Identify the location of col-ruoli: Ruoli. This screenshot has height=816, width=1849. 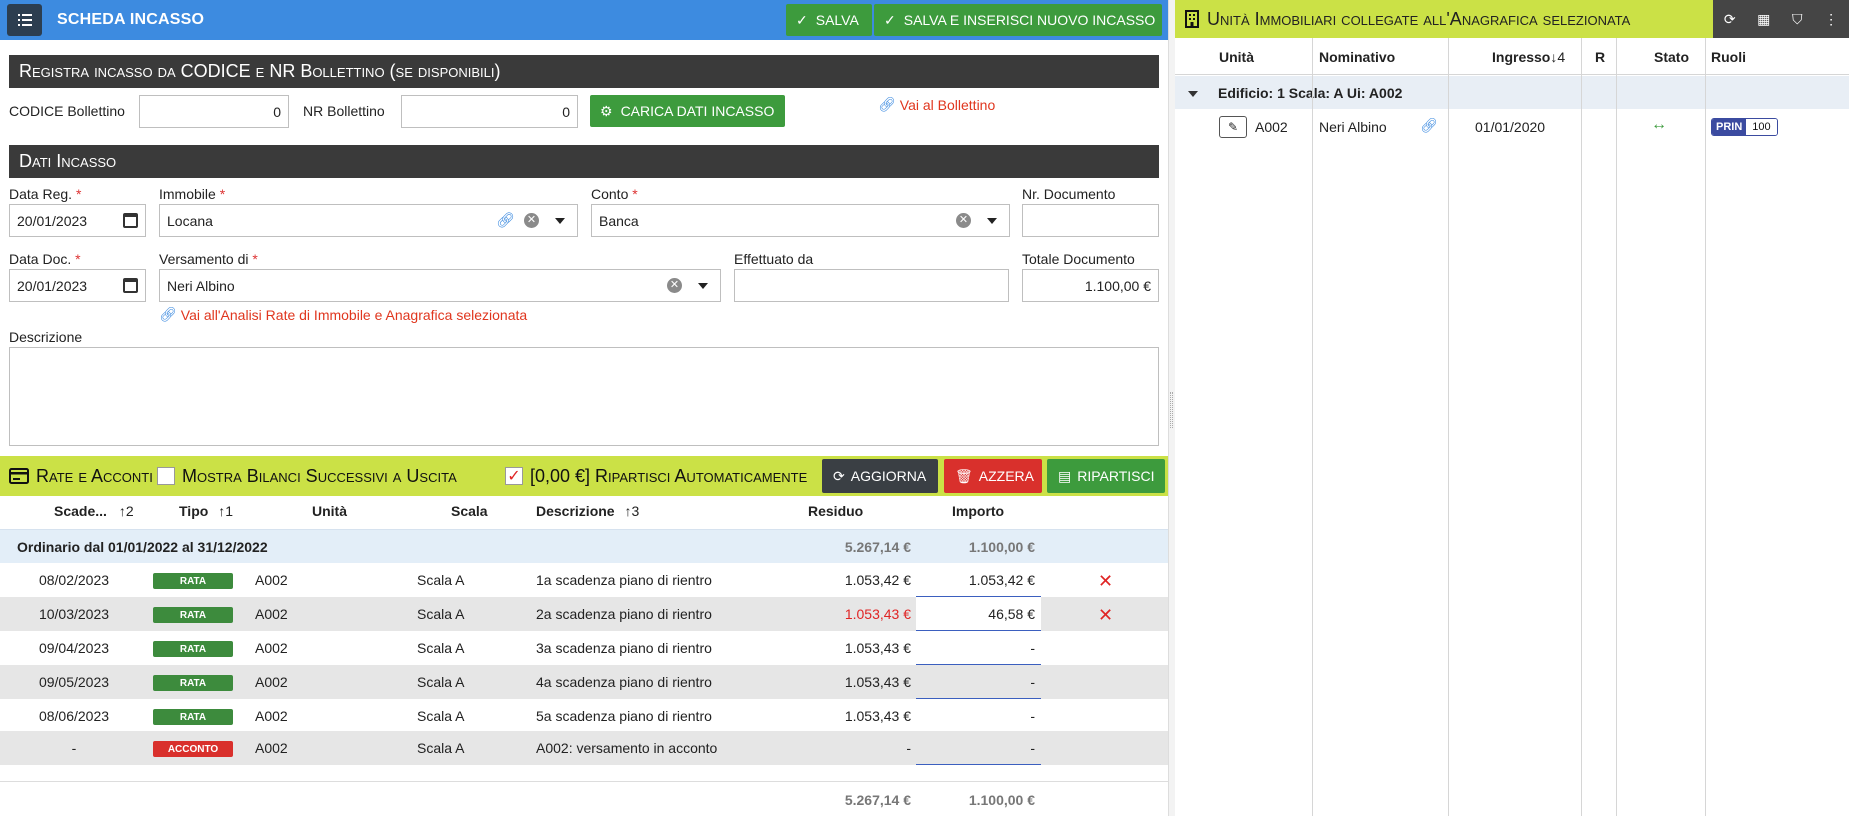
(1728, 57).